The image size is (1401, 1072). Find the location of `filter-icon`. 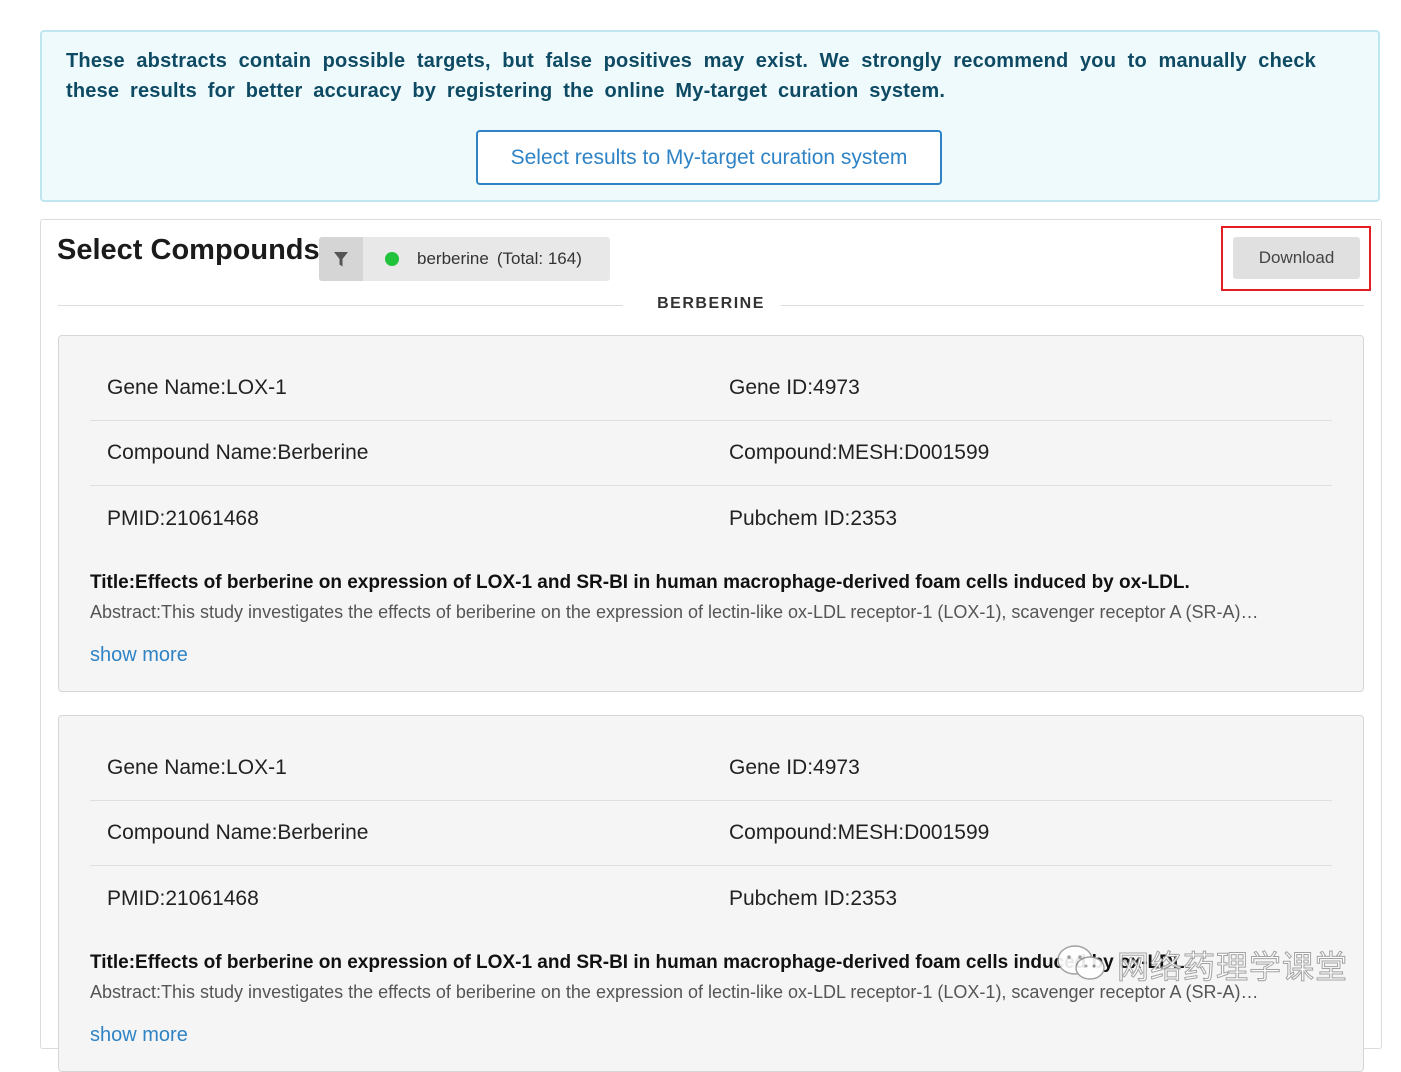

filter-icon is located at coordinates (341, 259).